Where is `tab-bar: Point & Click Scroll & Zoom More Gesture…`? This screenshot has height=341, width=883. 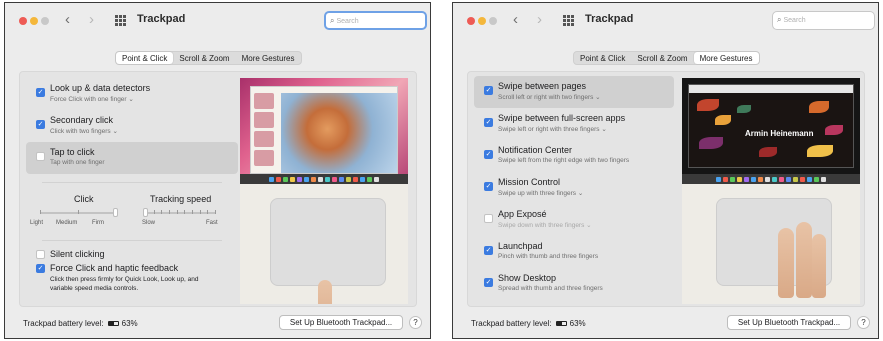
tab-bar: Point & Click Scroll & Zoom More Gesture… is located at coordinates (666, 58).